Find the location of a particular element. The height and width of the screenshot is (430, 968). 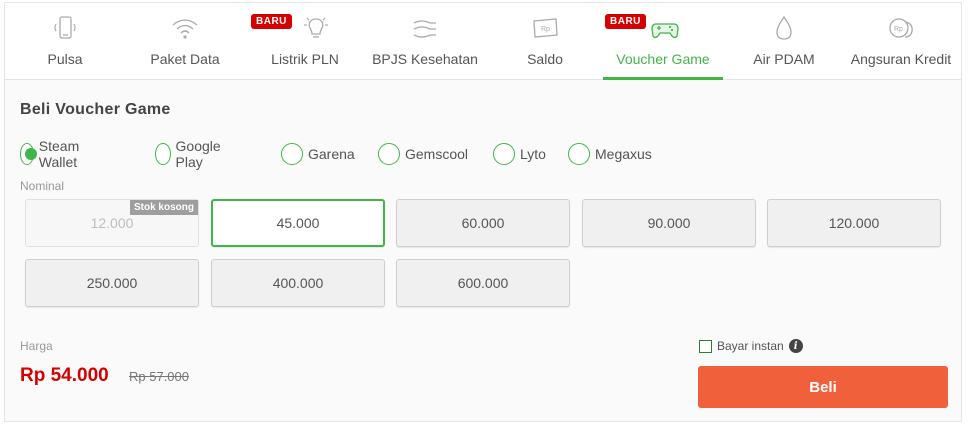

nominal-option-45000: 45.000 is located at coordinates (298, 223).